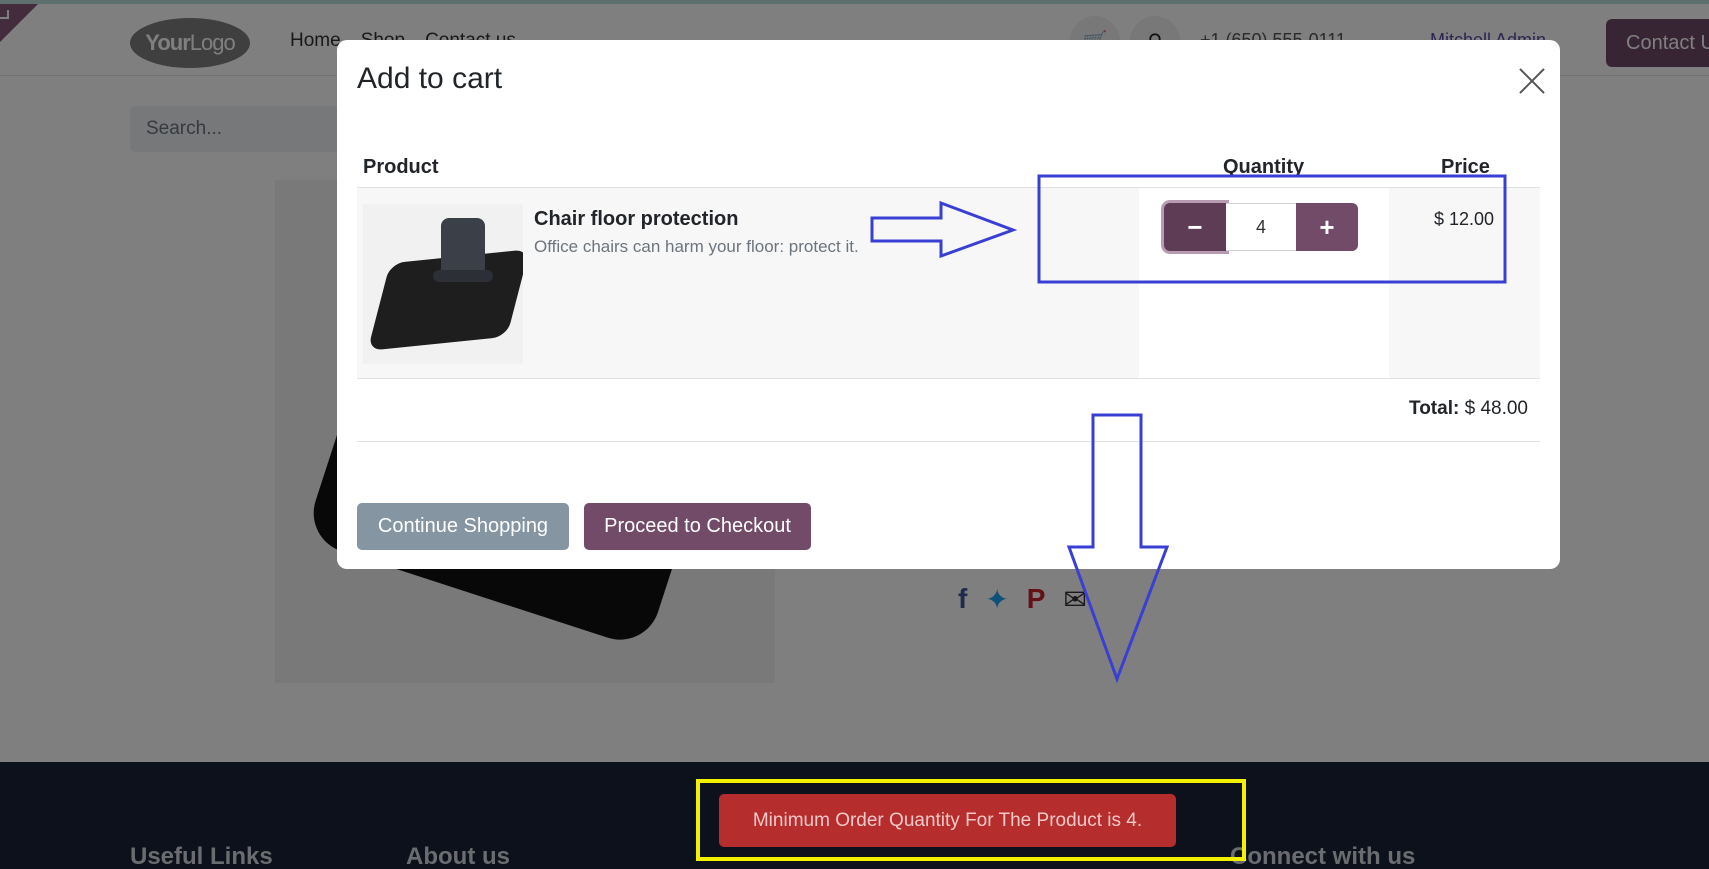  What do you see at coordinates (1264, 167) in the screenshot?
I see `column-quantity: Quantity` at bounding box center [1264, 167].